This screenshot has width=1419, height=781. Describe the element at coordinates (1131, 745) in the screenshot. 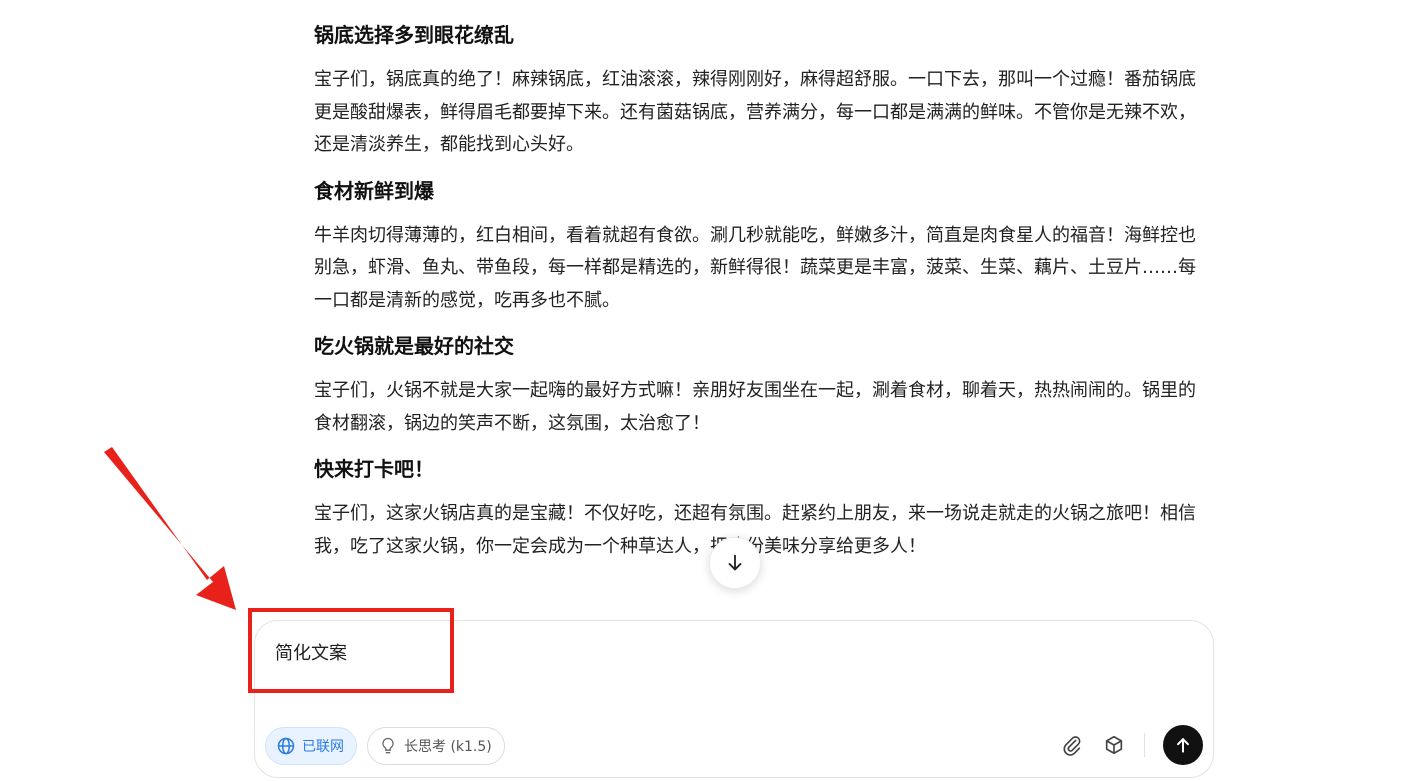

I see `composer-toolbar-right` at that location.